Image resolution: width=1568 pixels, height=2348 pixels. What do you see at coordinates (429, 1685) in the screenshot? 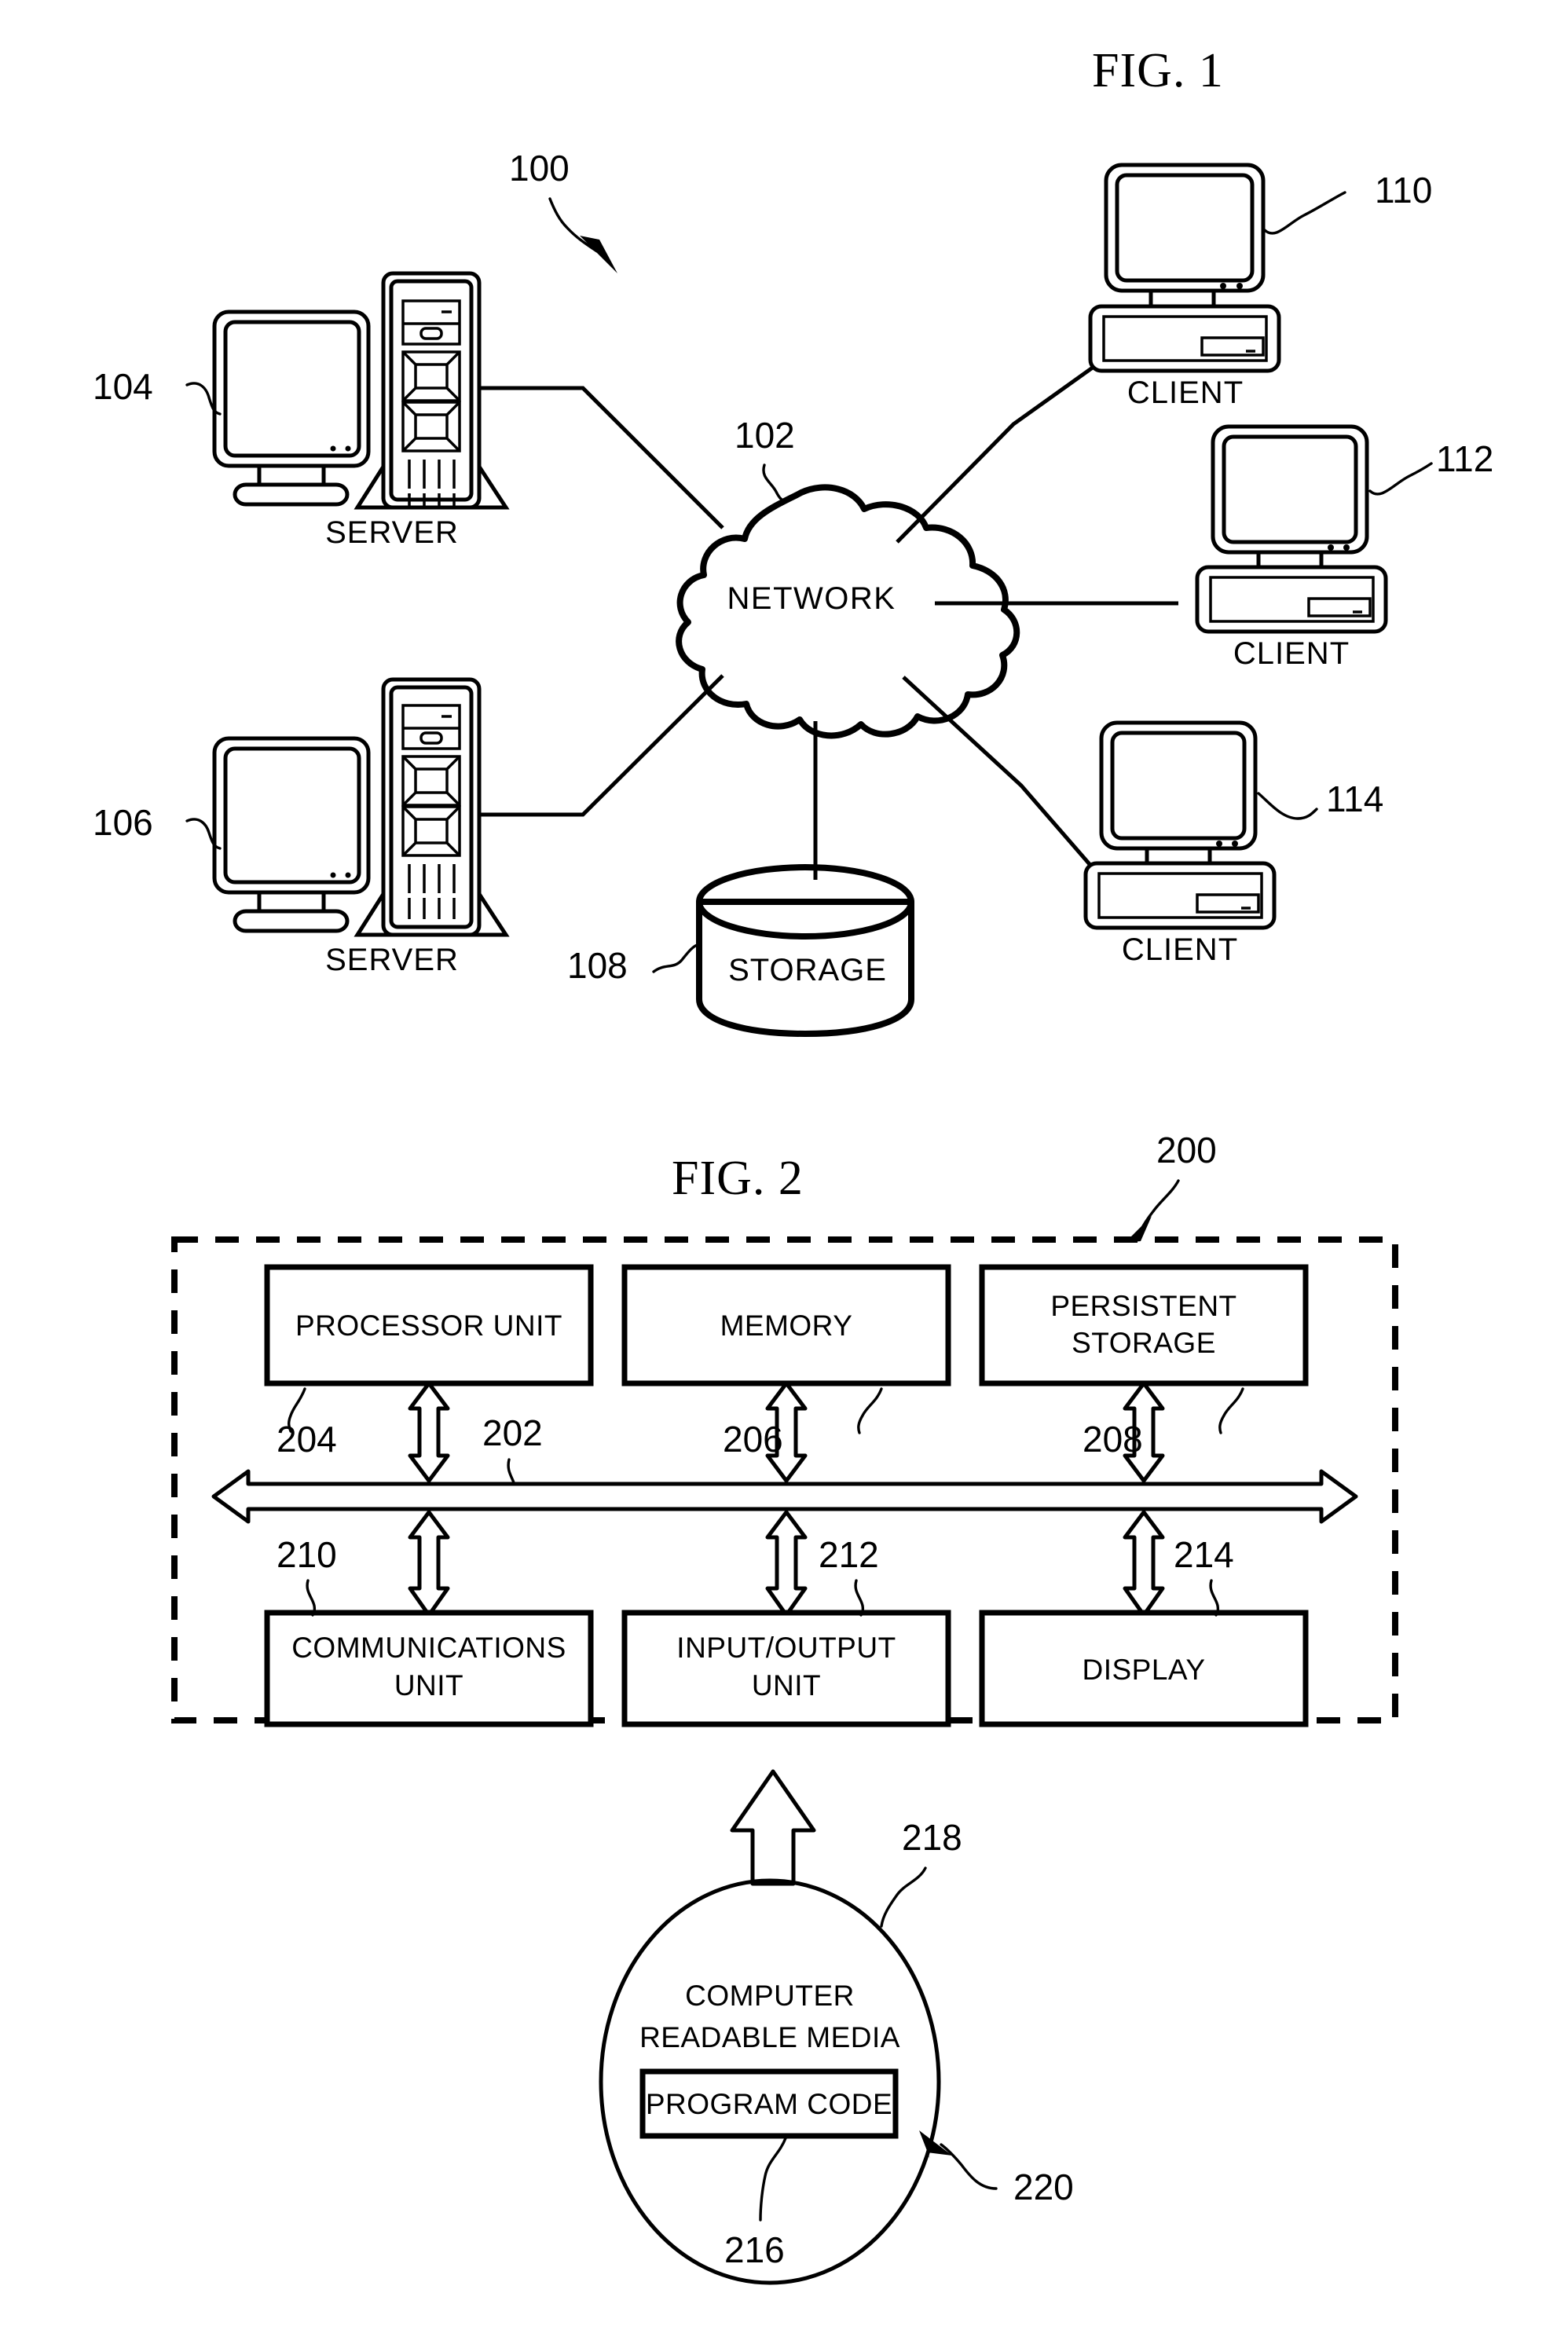
I see `communications-unit-label-line2: UNIT` at bounding box center [429, 1685].